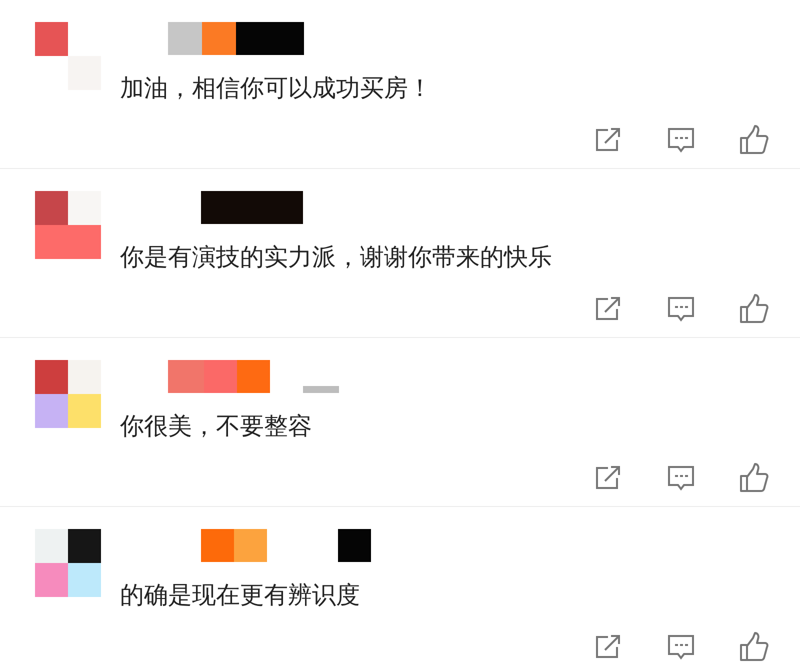 Image resolution: width=800 pixels, height=668 pixels. What do you see at coordinates (240, 595) in the screenshot?
I see `comment-text: 的确是现在更有辨识度` at bounding box center [240, 595].